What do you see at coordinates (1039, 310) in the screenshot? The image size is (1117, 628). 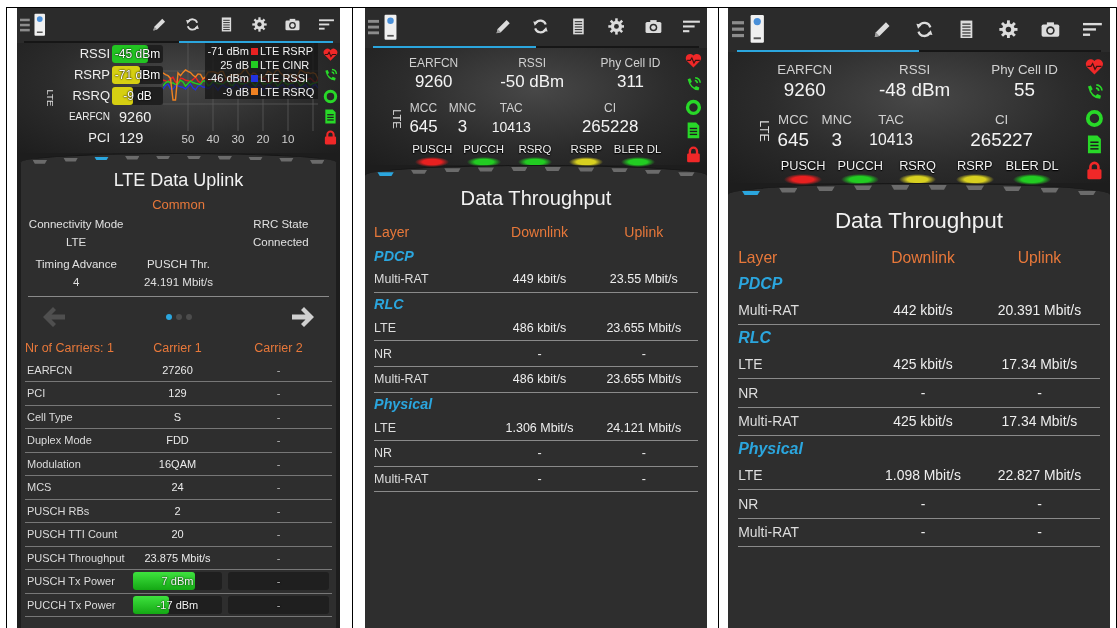 I see `table-cell-text: 20.391 Mbit/s` at bounding box center [1039, 310].